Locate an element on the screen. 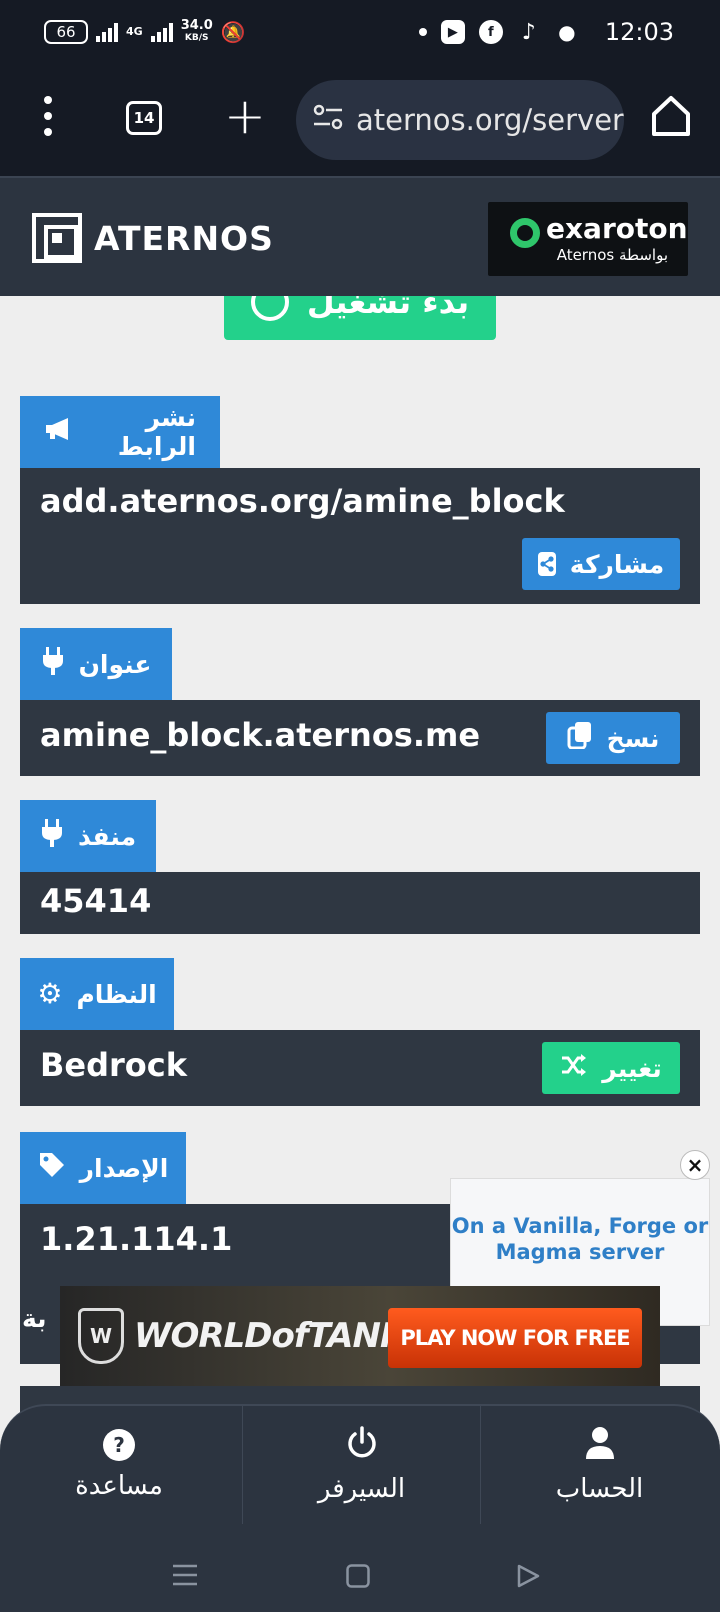 The image size is (720, 1612). status-bar: 66 4G 34.0 KB/S 🔕 ▶ f ♪ ● 12:03 is located at coordinates (360, 33).